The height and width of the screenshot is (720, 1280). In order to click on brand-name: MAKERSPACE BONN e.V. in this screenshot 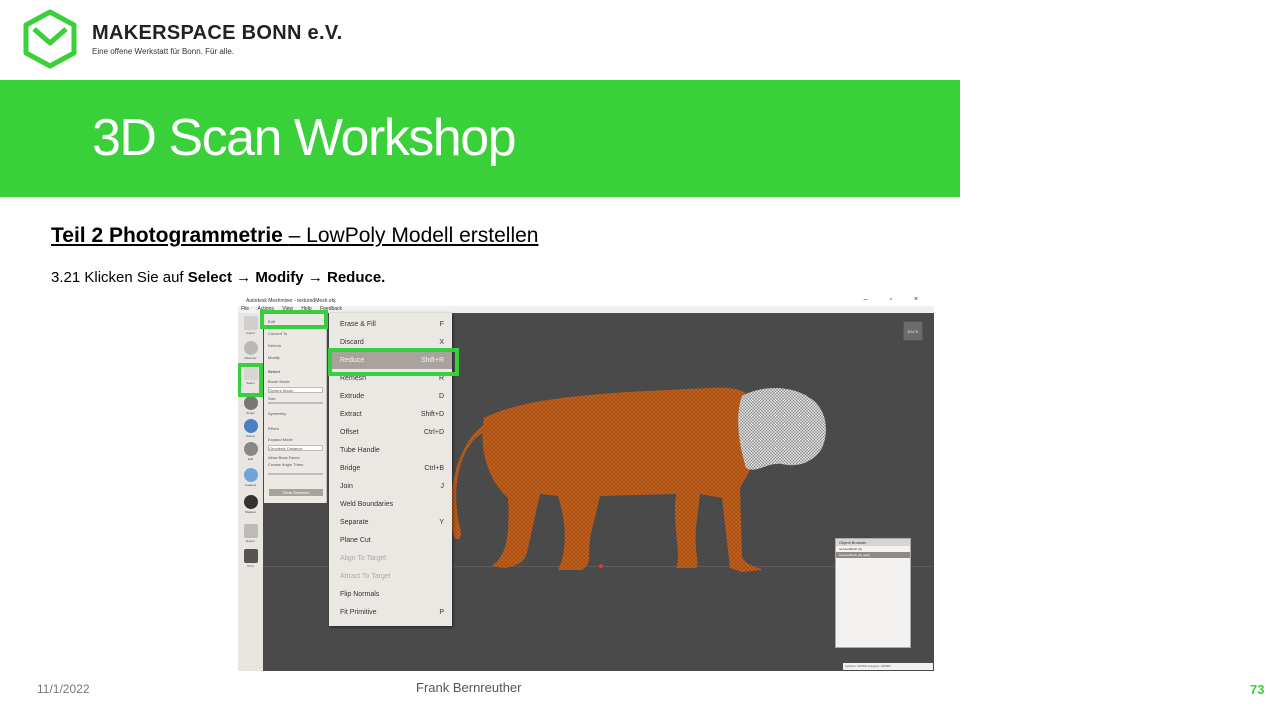, I will do `click(217, 33)`.